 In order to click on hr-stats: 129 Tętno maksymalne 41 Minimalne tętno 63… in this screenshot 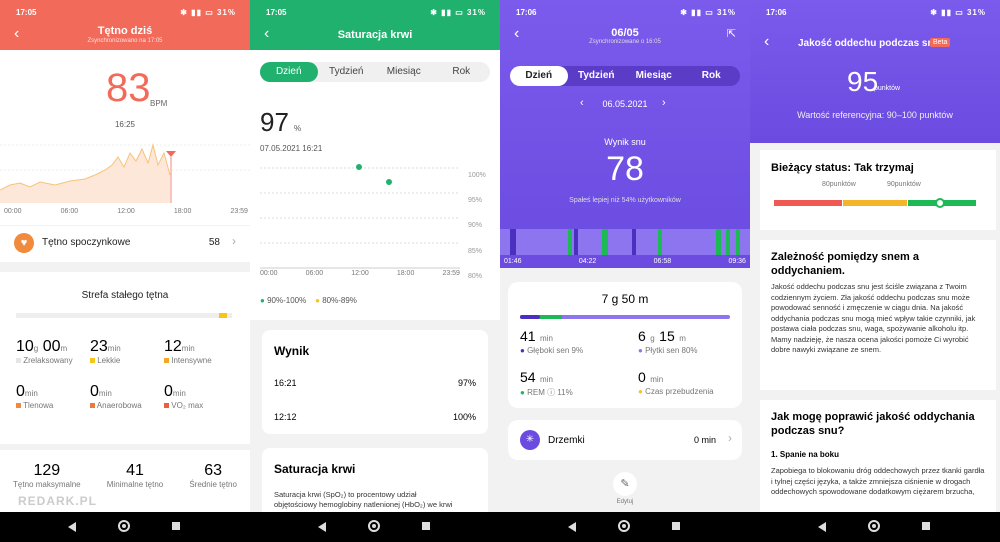, I will do `click(125, 475)`.